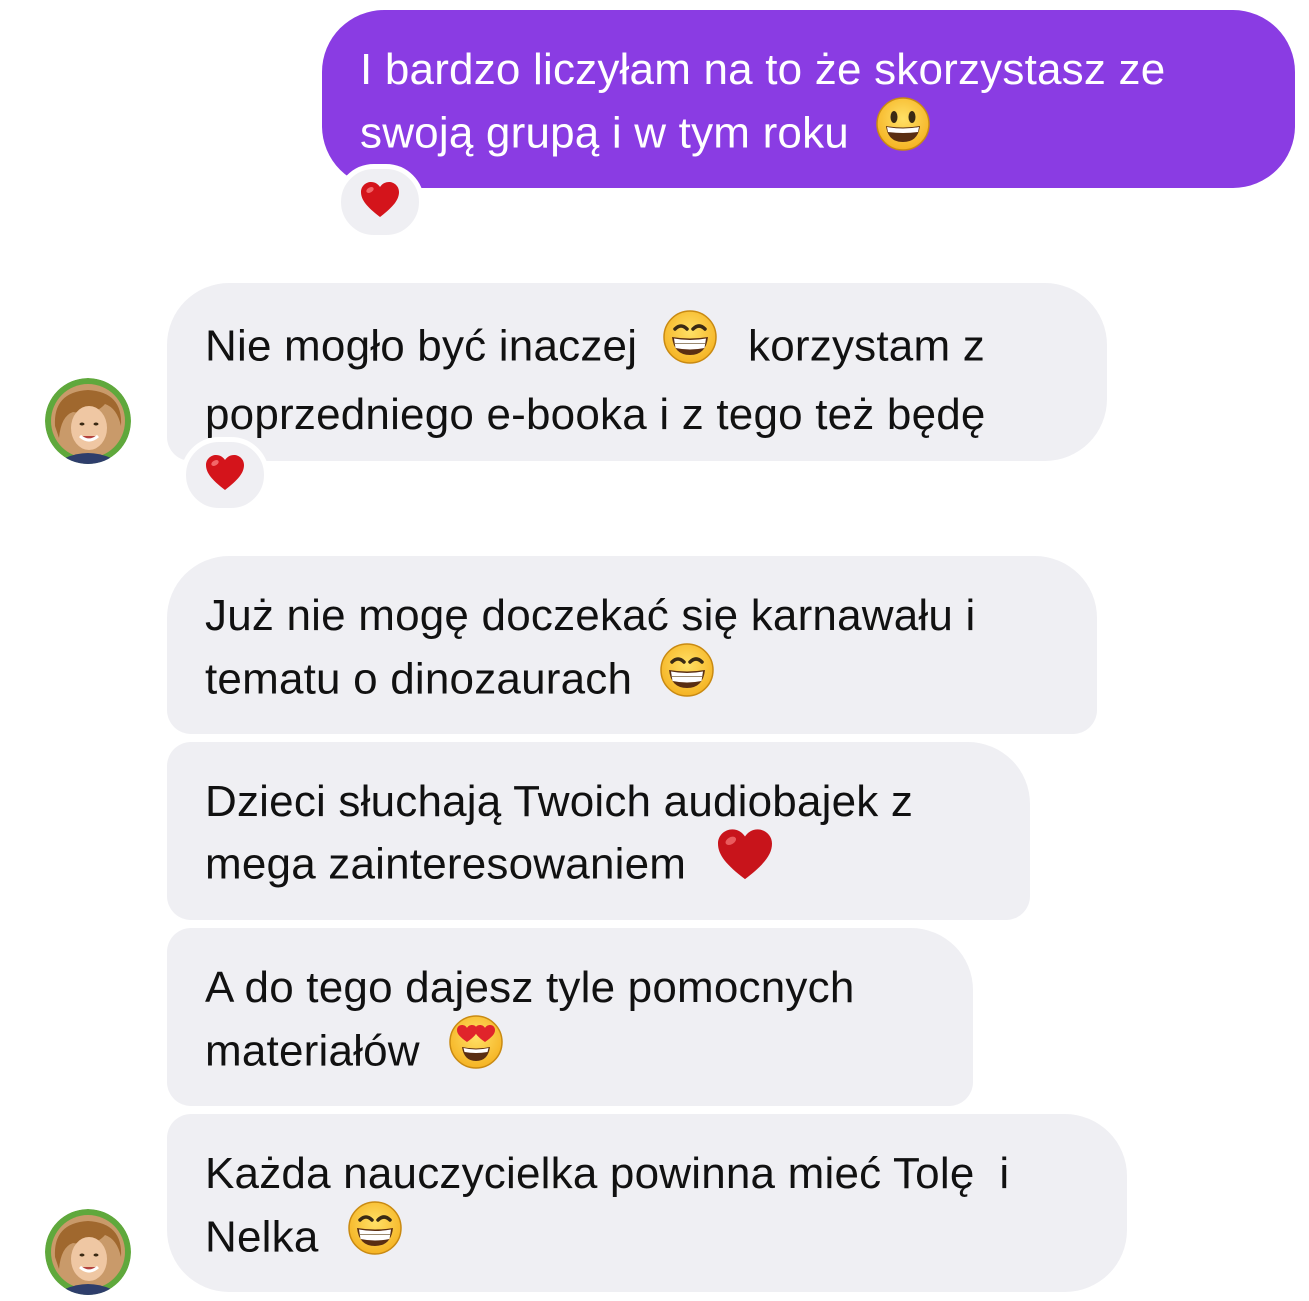  I want to click on message-text-line: materiałów, so click(570, 1052).